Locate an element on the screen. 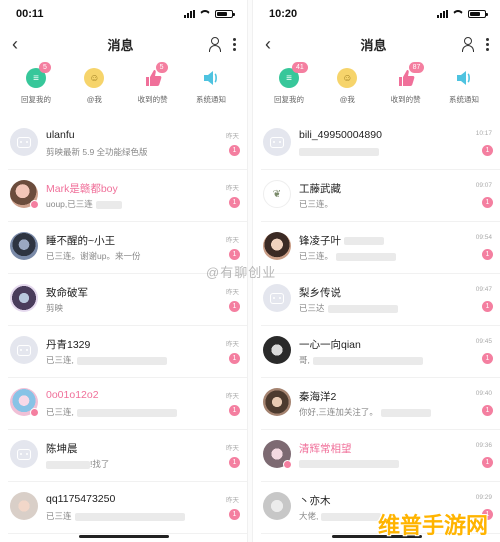 This screenshot has height=542, width=500. message-text: 哥, is located at coordinates (304, 360).